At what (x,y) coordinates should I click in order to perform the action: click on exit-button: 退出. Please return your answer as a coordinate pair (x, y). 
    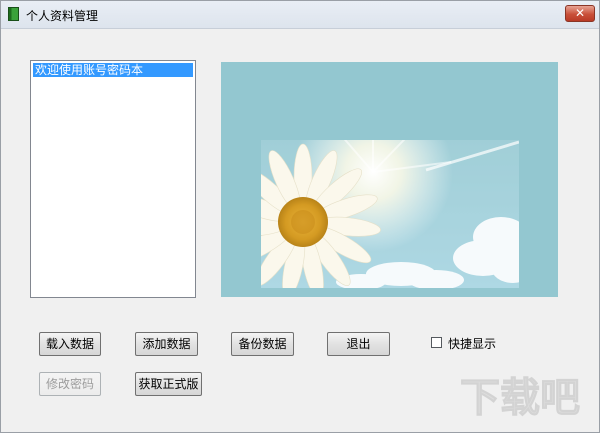
    Looking at the image, I should click on (358, 344).